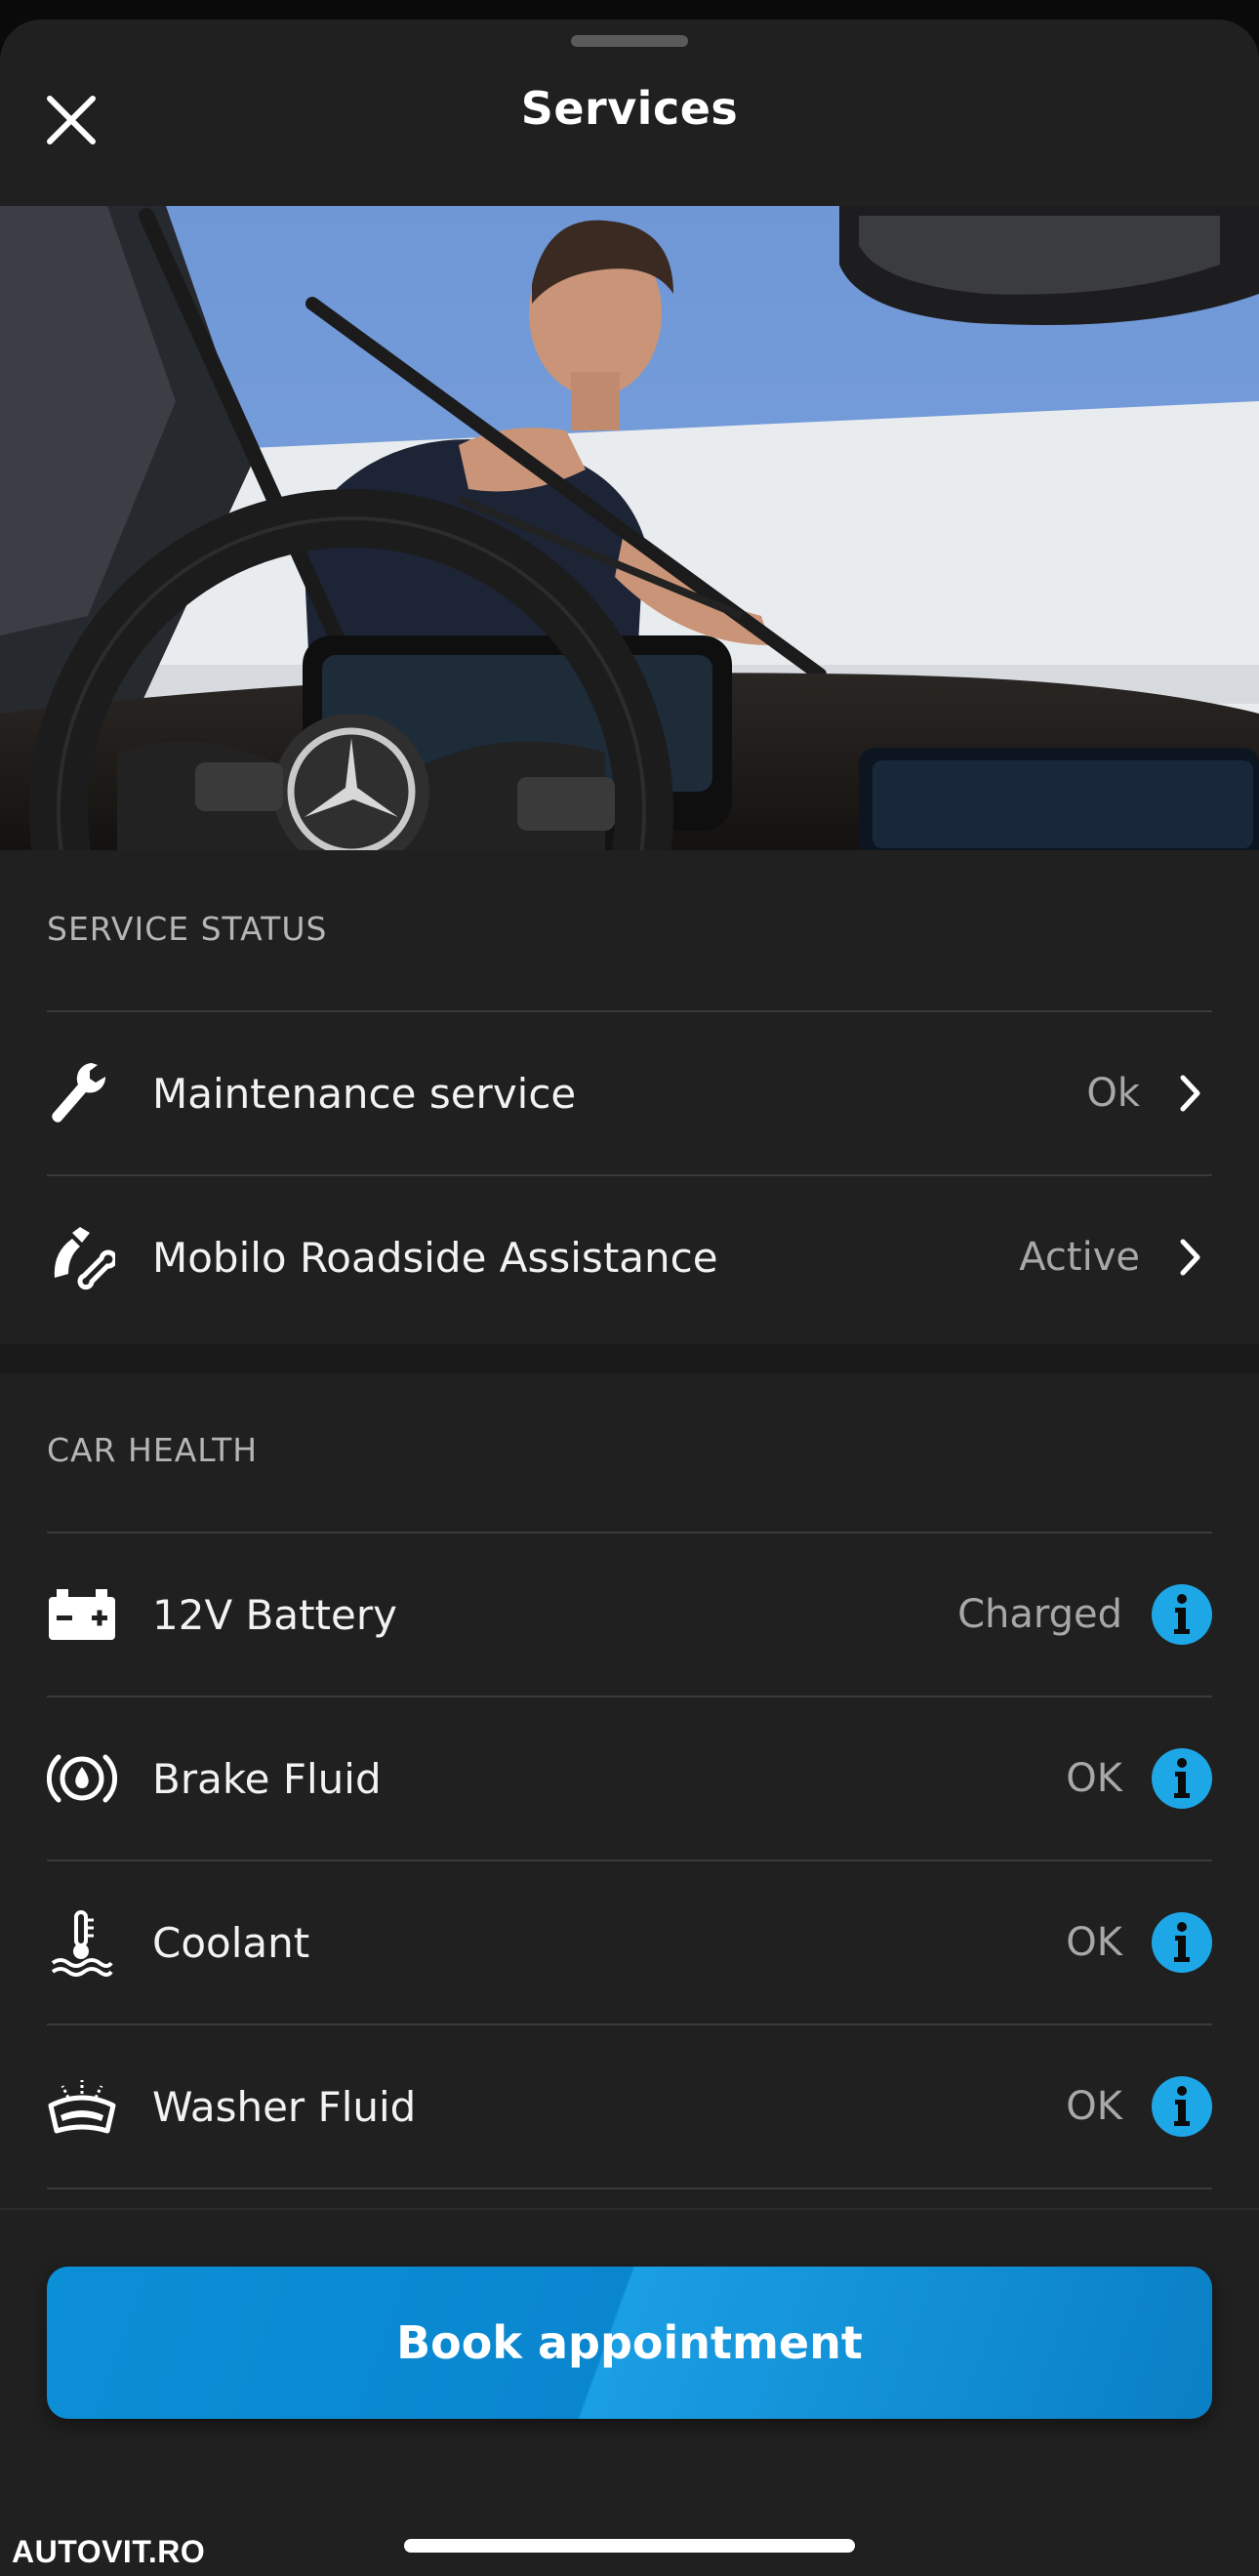 This screenshot has width=1259, height=2576. I want to click on row-label: Coolant, so click(231, 1942).